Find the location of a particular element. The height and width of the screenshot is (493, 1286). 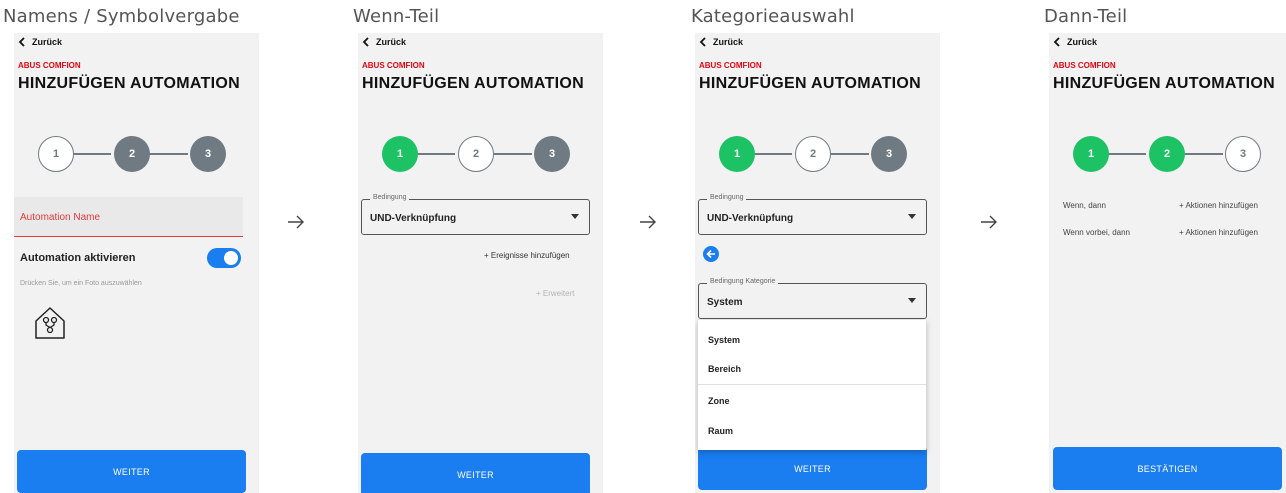

rule-label-wenn-dann: Wenn, dann is located at coordinates (1084, 205).